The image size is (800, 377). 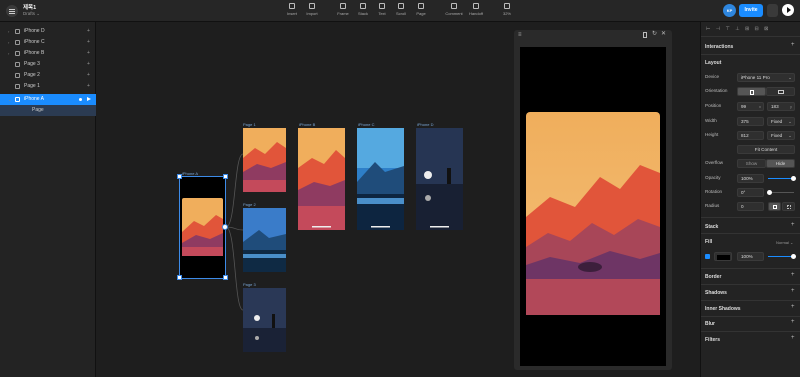 I want to click on radius-uniform-toggle, so click(x=774, y=206).